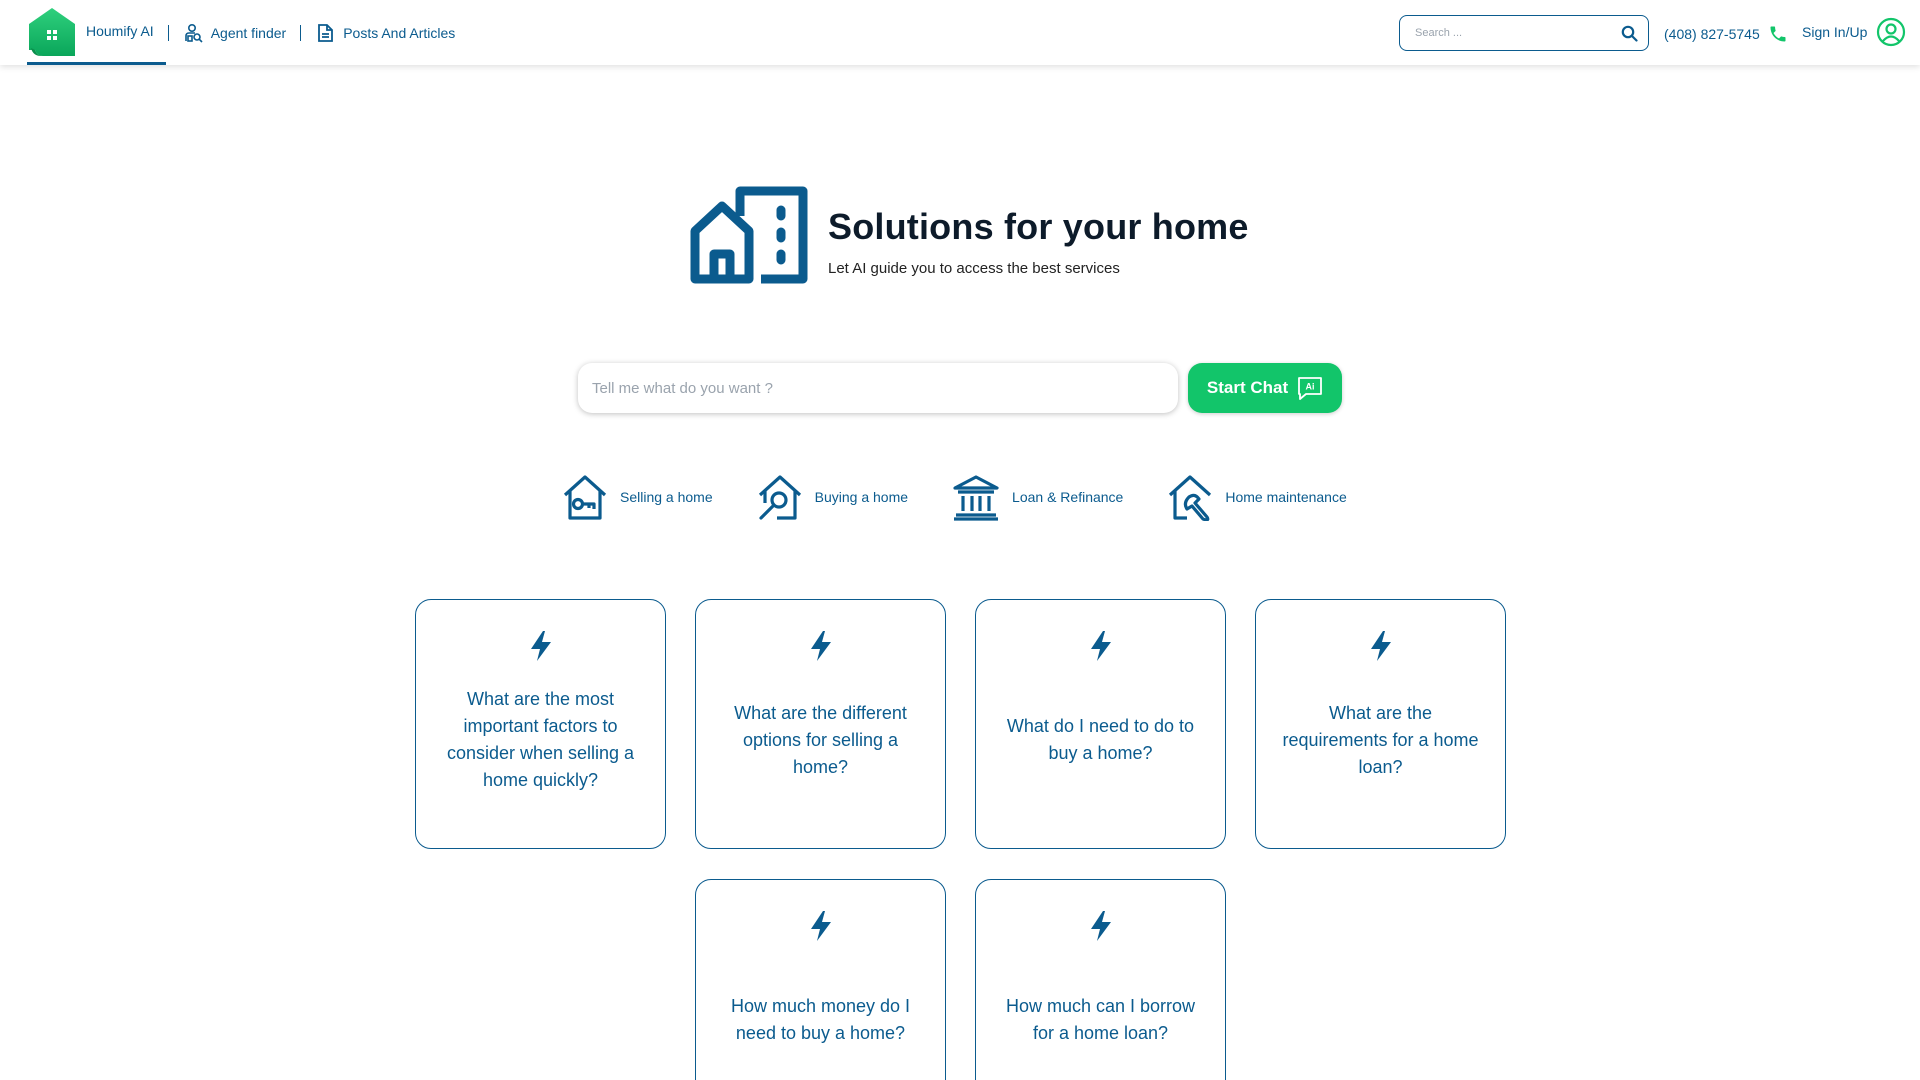 The height and width of the screenshot is (1080, 1920). I want to click on nav-posts-articles-label: Posts And Articles, so click(399, 32).